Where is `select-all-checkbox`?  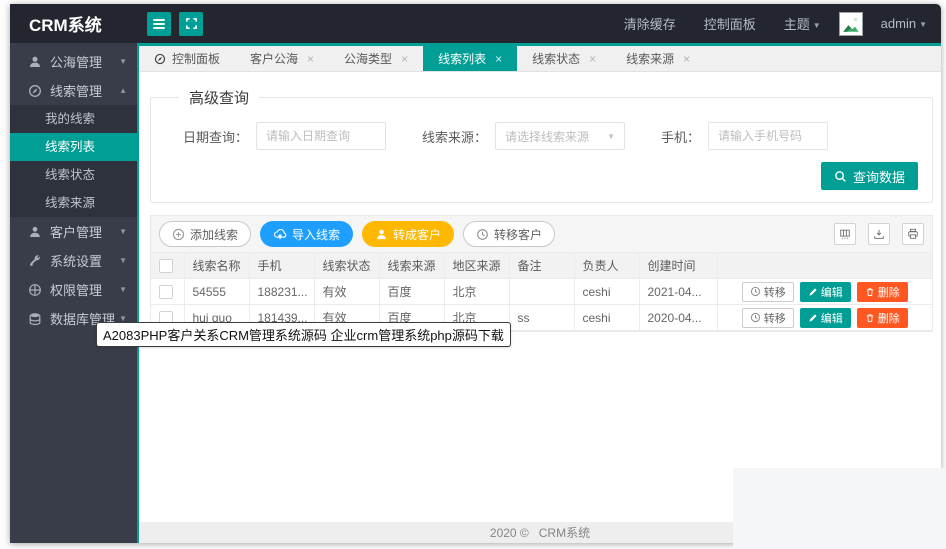 select-all-checkbox is located at coordinates (166, 265).